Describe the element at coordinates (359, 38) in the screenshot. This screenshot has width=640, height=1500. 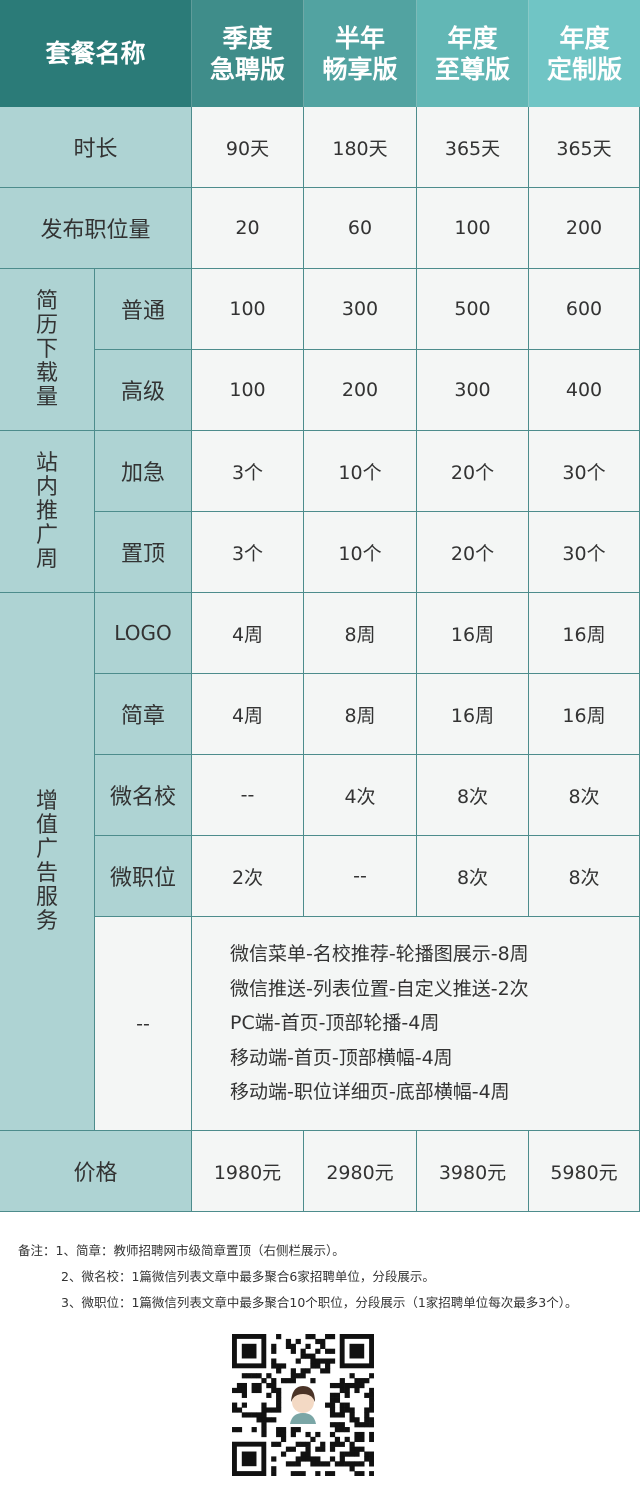
I see `plan-name-line1: 半年` at that location.